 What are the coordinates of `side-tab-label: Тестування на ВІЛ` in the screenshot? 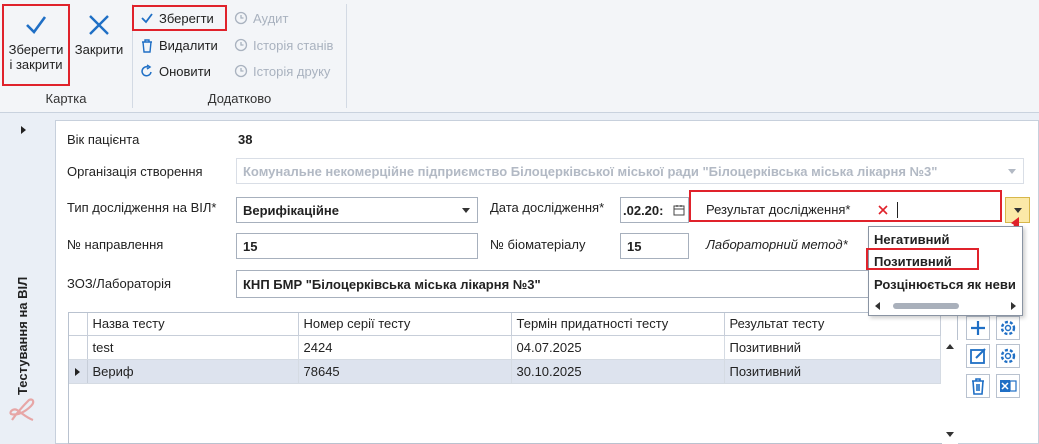 It's located at (22, 336).